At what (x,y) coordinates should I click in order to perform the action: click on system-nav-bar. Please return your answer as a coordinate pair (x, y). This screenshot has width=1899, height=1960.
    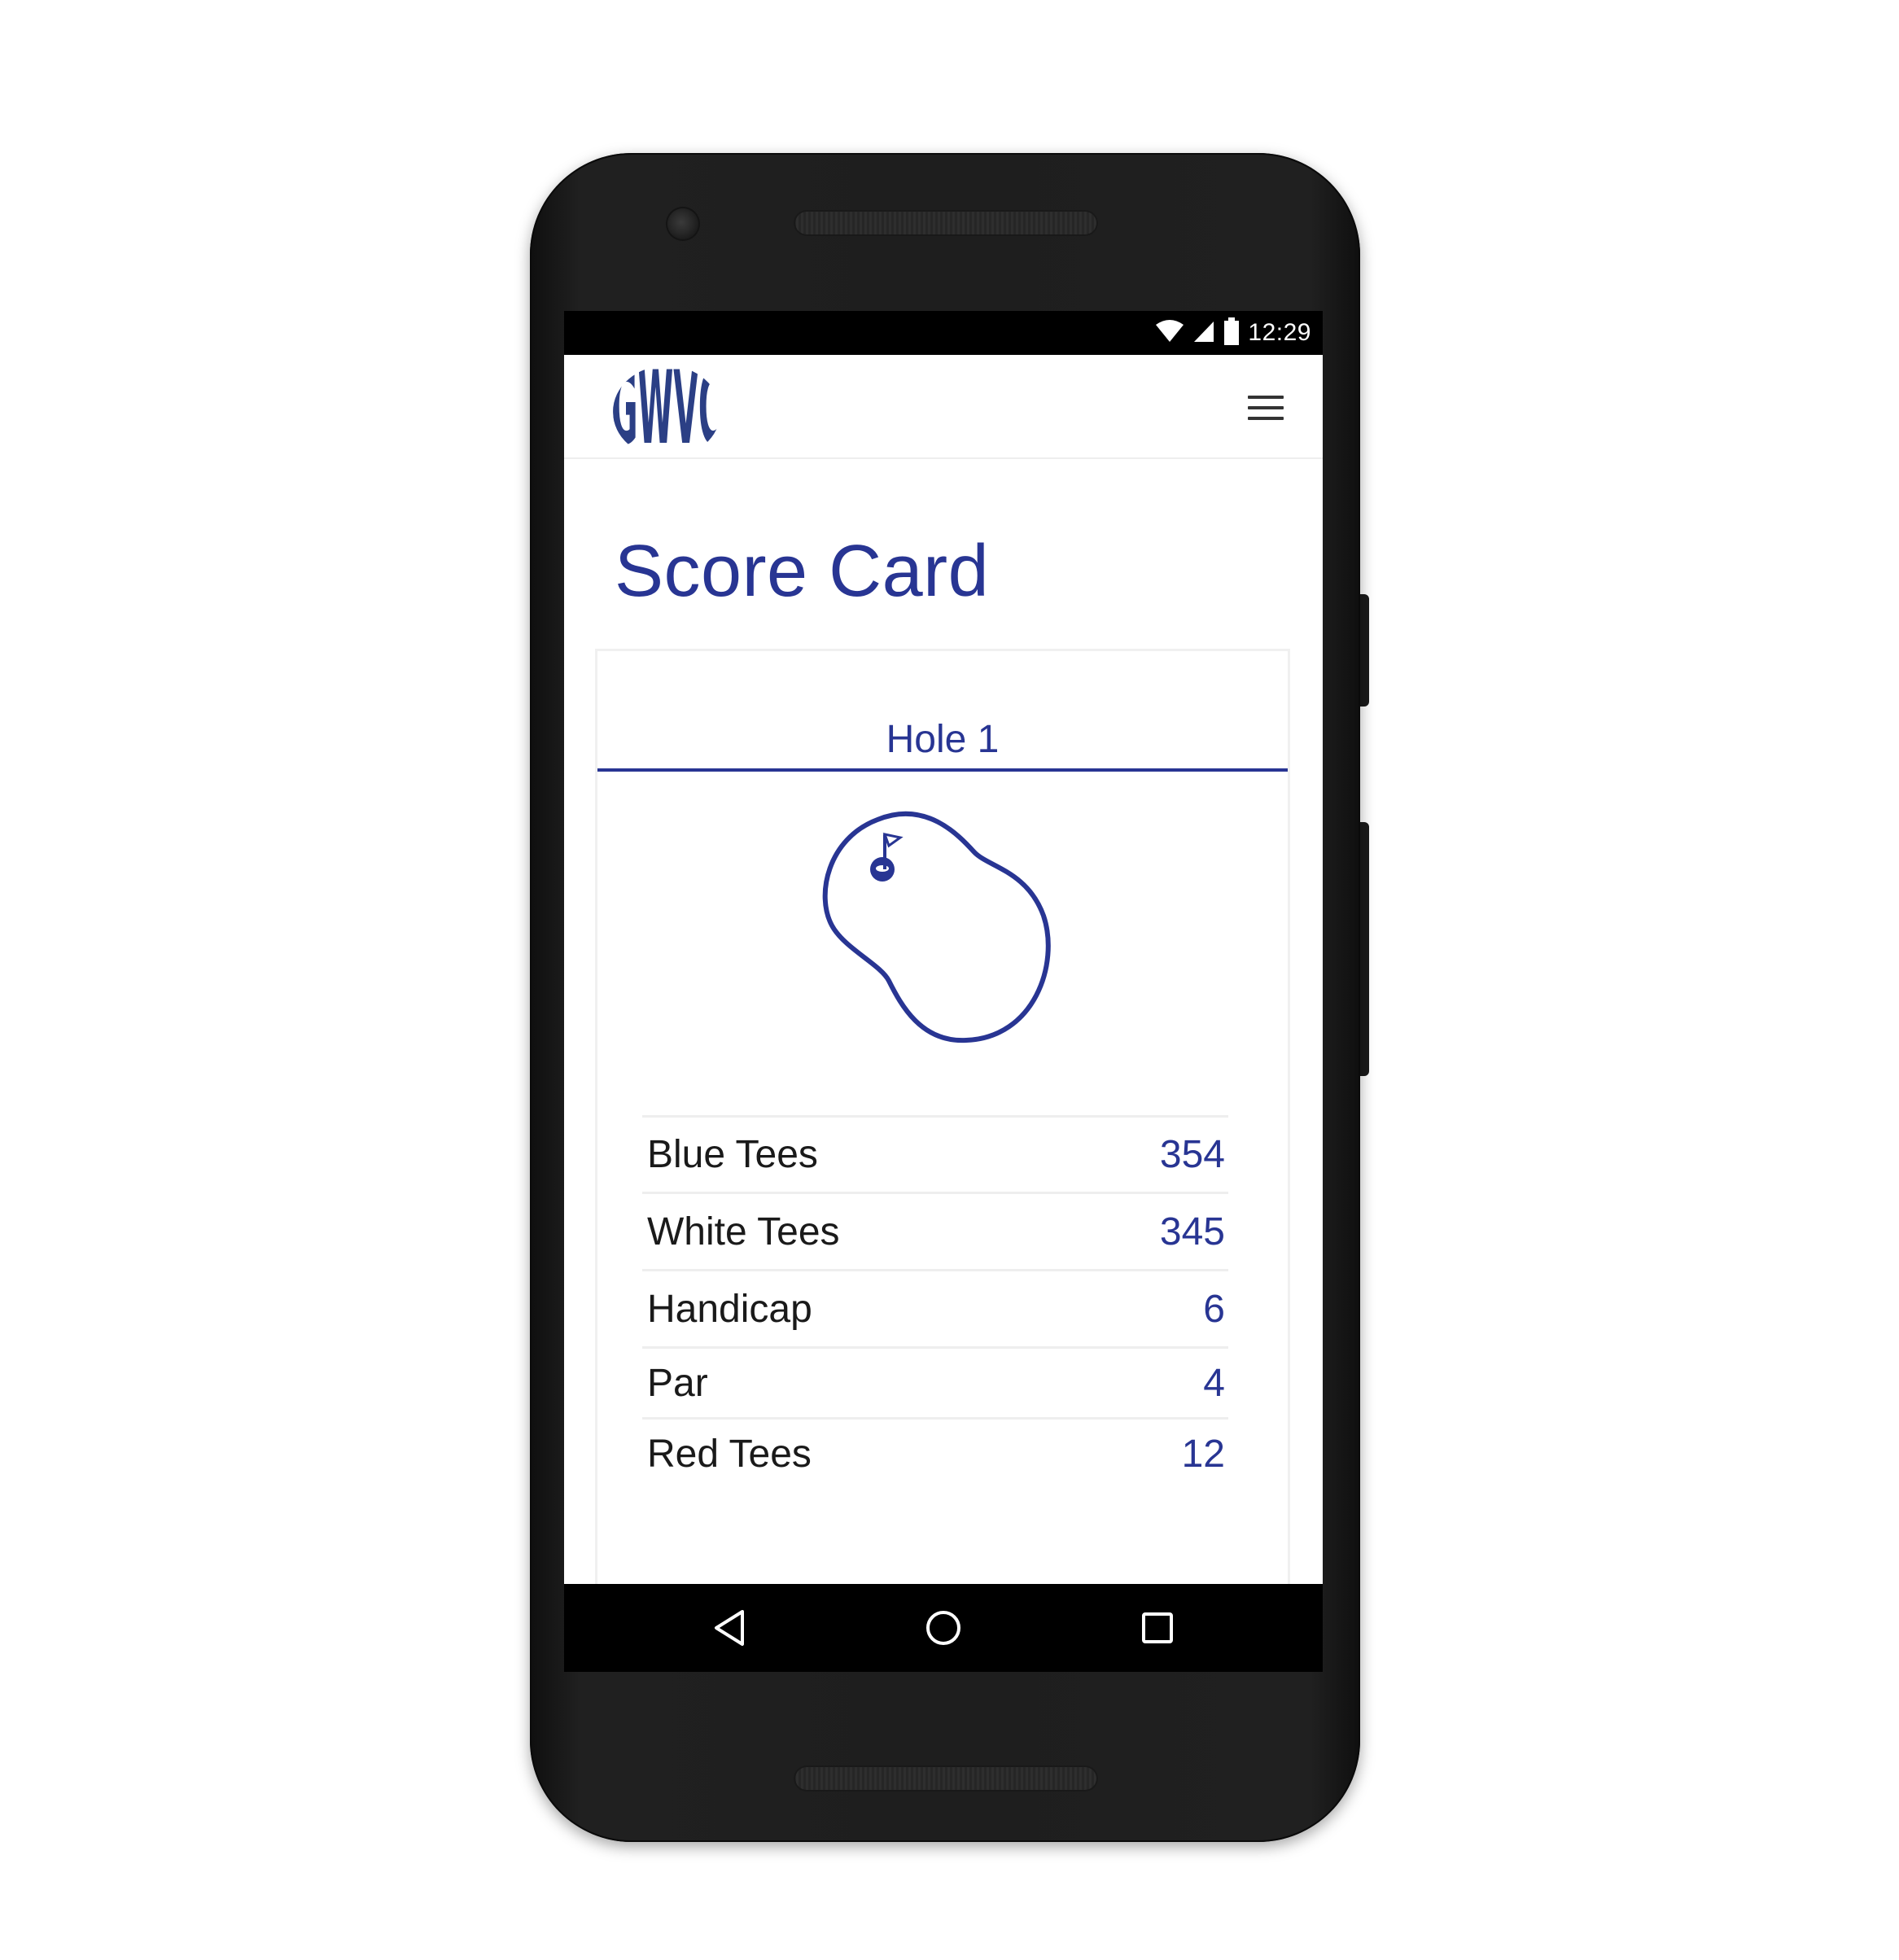
    Looking at the image, I should click on (943, 1628).